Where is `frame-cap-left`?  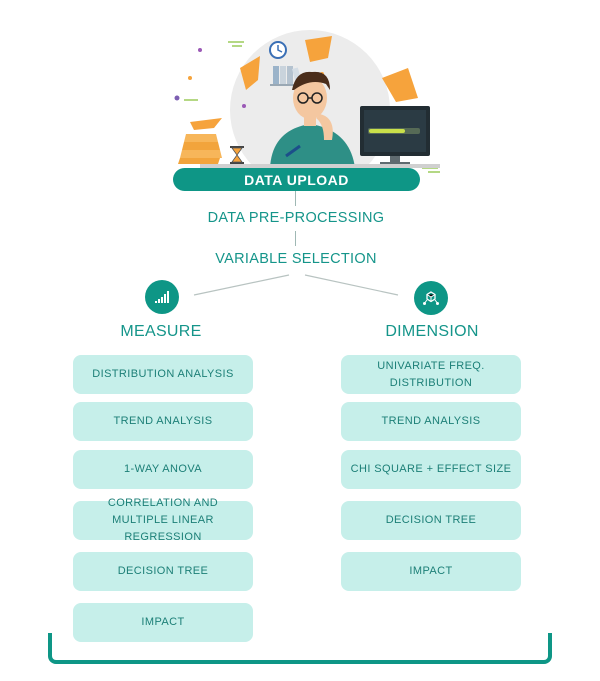
frame-cap-left is located at coordinates (50, 638).